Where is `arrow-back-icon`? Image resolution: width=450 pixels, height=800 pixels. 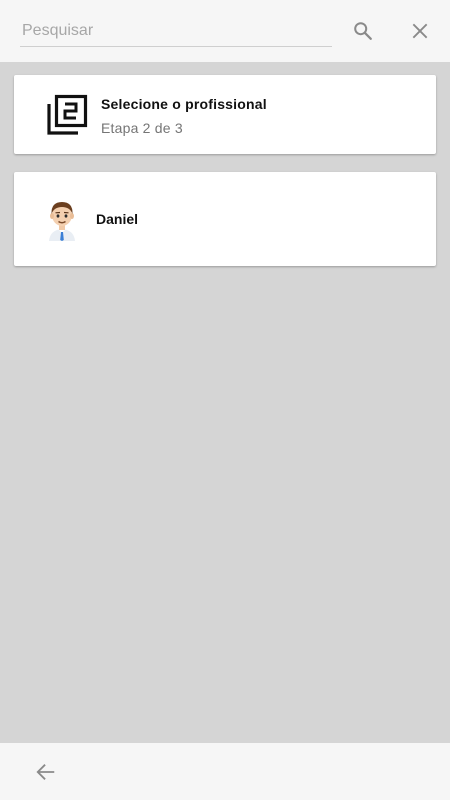 arrow-back-icon is located at coordinates (45, 772).